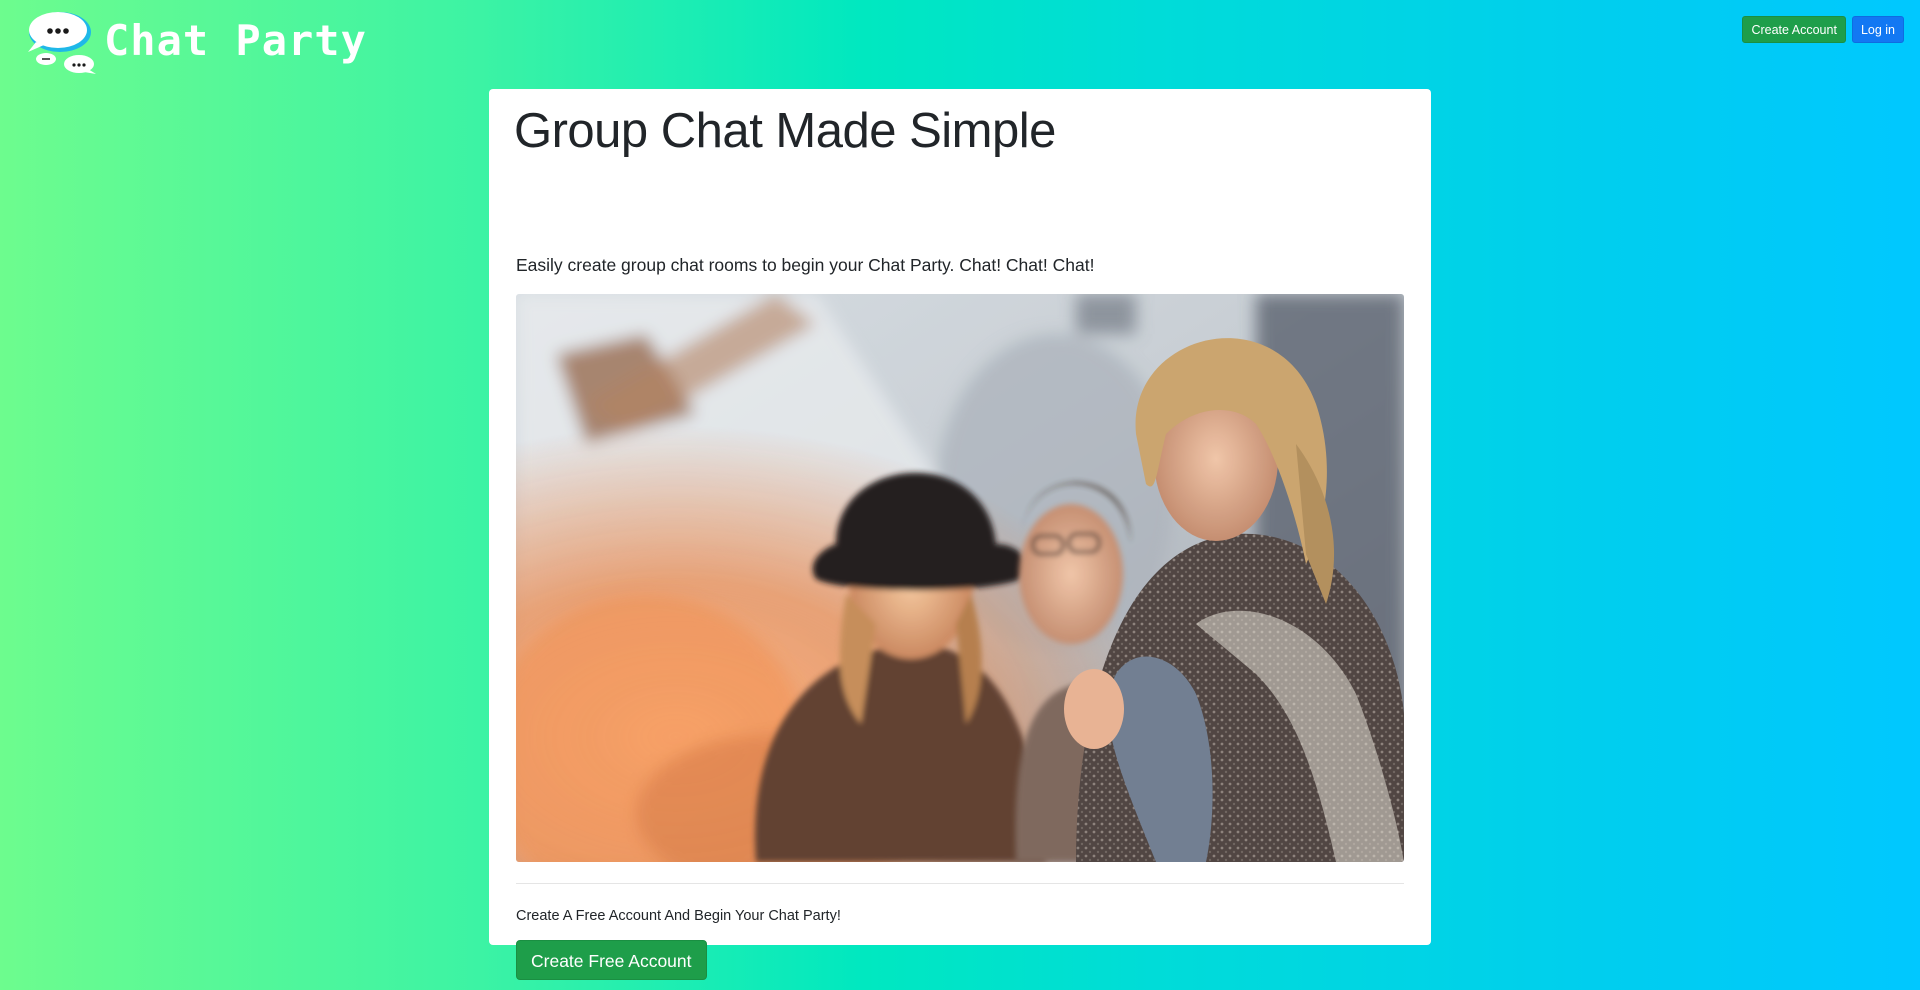  What do you see at coordinates (62, 41) in the screenshot?
I see `chat-bubbles-icon` at bounding box center [62, 41].